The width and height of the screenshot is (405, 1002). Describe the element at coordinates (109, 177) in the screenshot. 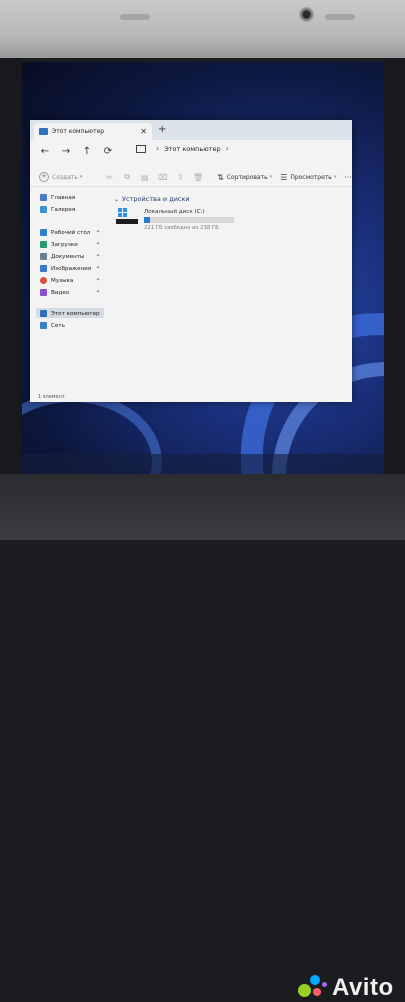

I see `cut-icon: ✂` at that location.